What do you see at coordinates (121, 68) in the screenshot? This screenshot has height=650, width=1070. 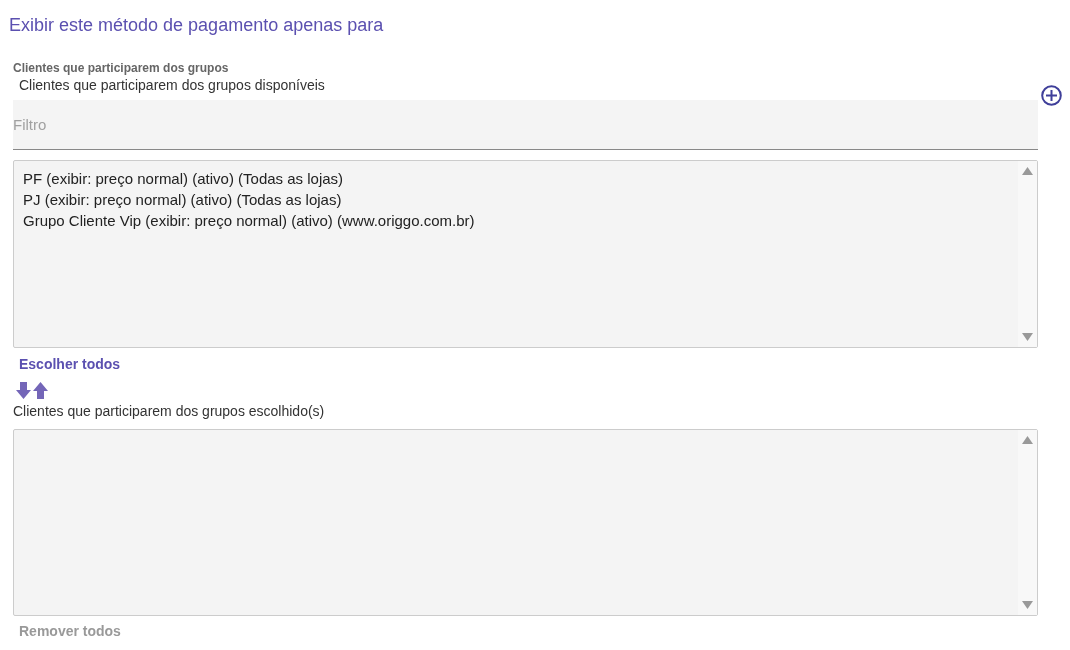 I see `field-label: Clientes que participarem dos grupos` at bounding box center [121, 68].